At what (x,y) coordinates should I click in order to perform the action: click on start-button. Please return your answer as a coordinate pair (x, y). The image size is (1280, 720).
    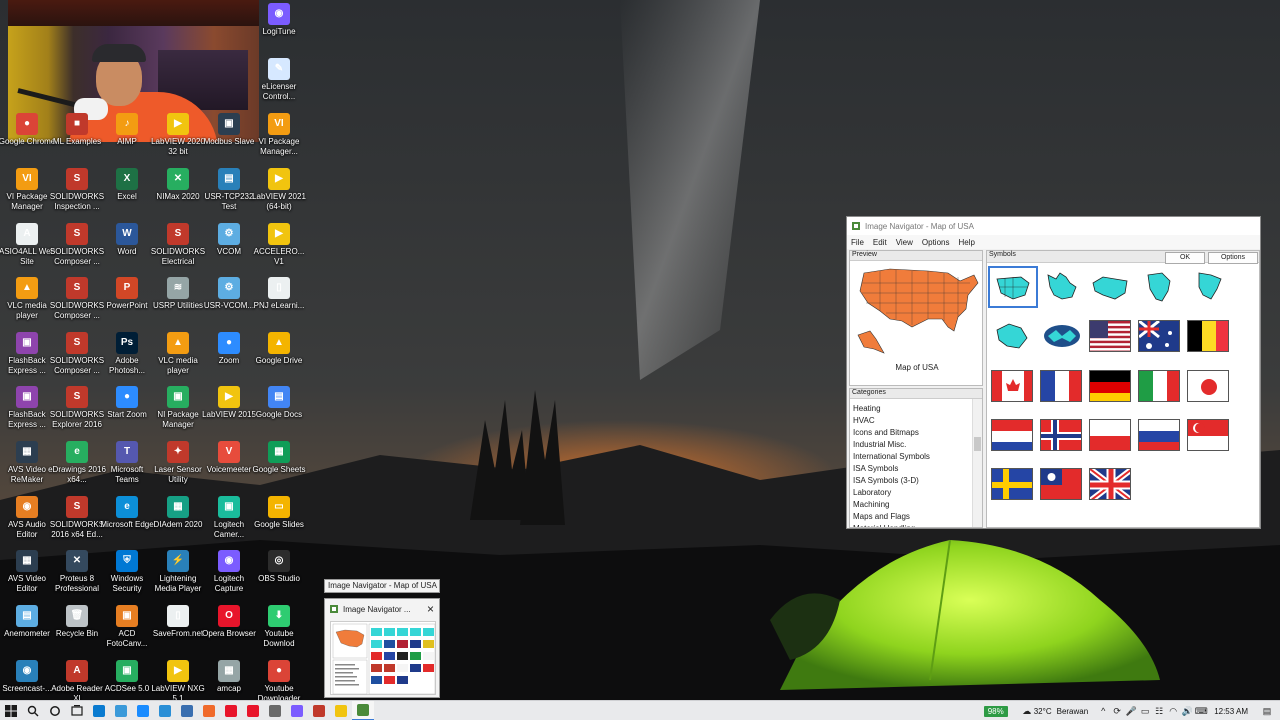
    Looking at the image, I should click on (11, 710).